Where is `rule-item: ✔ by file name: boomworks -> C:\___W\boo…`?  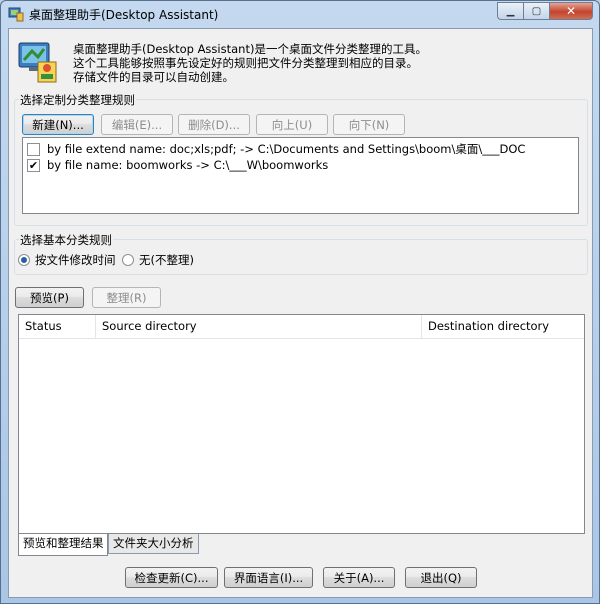
rule-item: ✔ by file name: boomworks -> C:\___W\boo… is located at coordinates (177, 165).